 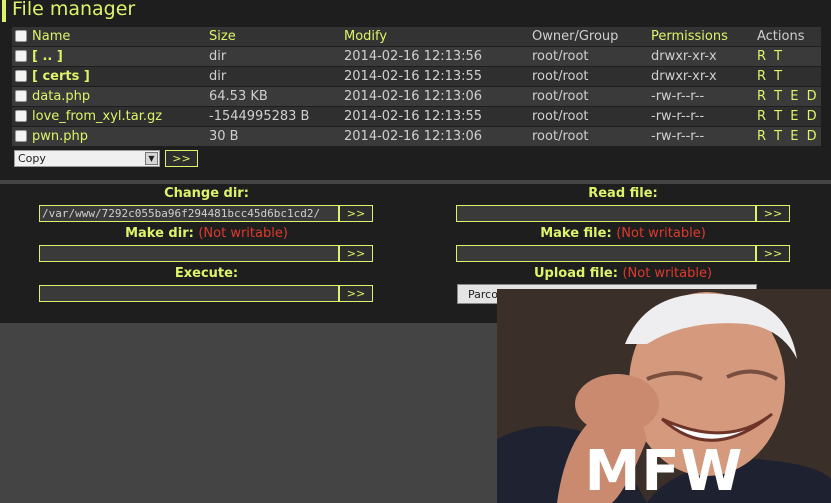 I want to click on make-file-label: Make file: (Not writable), so click(x=623, y=233).